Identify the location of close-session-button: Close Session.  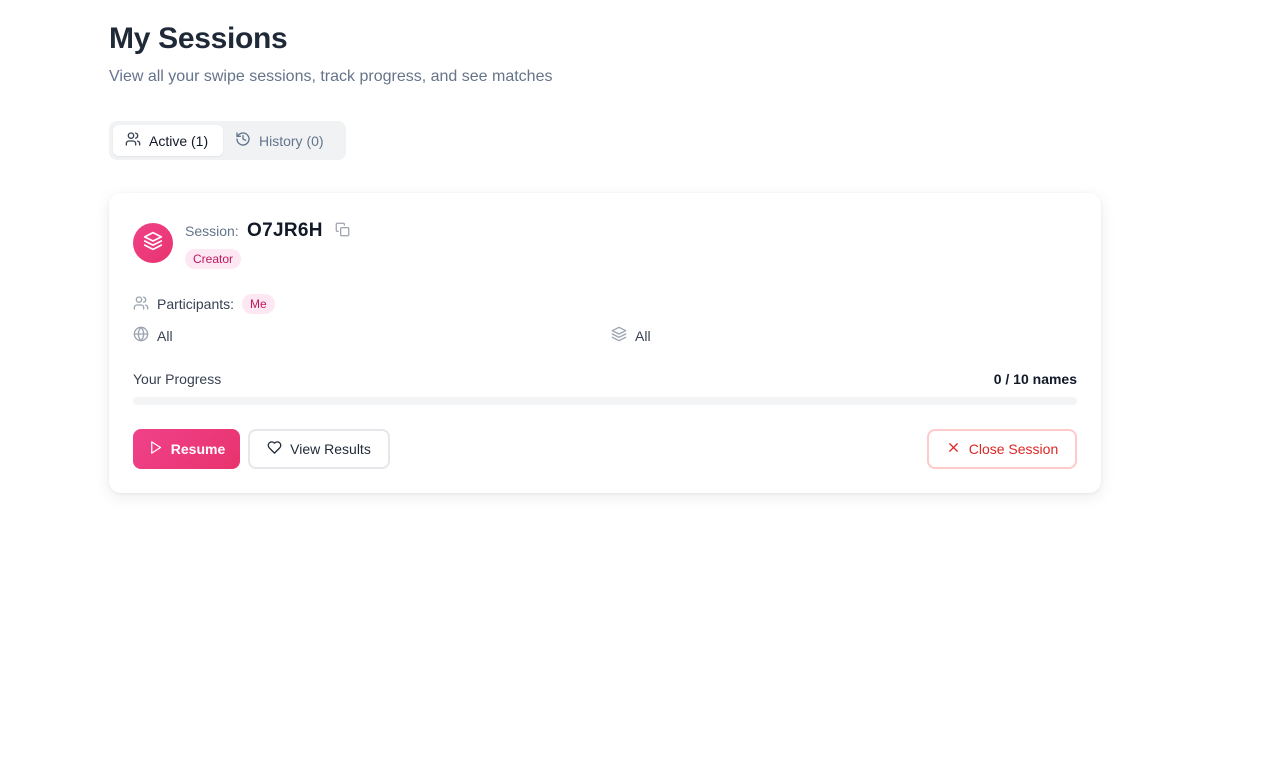
(1002, 449).